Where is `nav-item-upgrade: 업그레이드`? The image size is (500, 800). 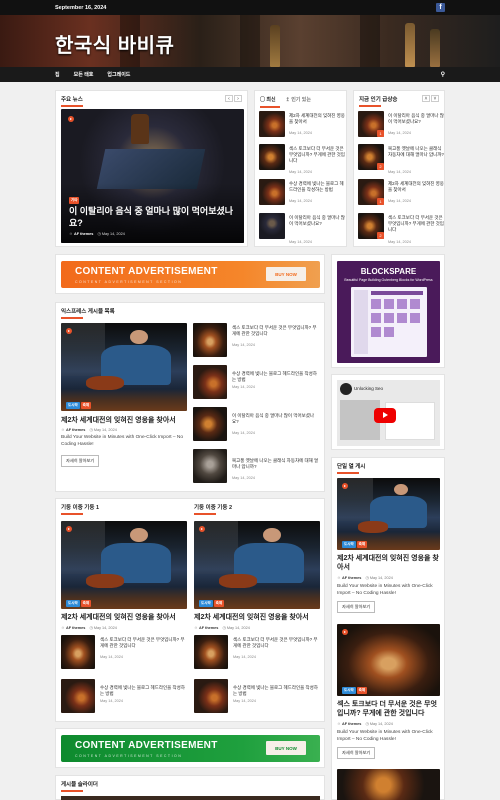
nav-item-upgrade: 업그레이드 is located at coordinates (118, 74).